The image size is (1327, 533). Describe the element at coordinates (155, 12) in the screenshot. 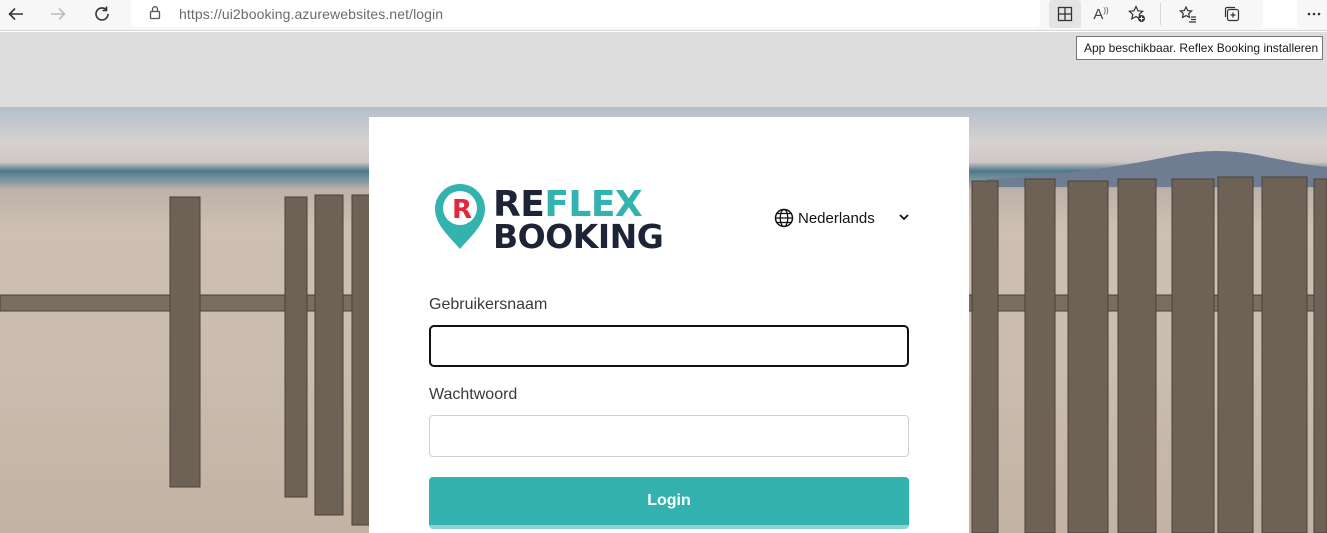

I see `lock-icon` at that location.